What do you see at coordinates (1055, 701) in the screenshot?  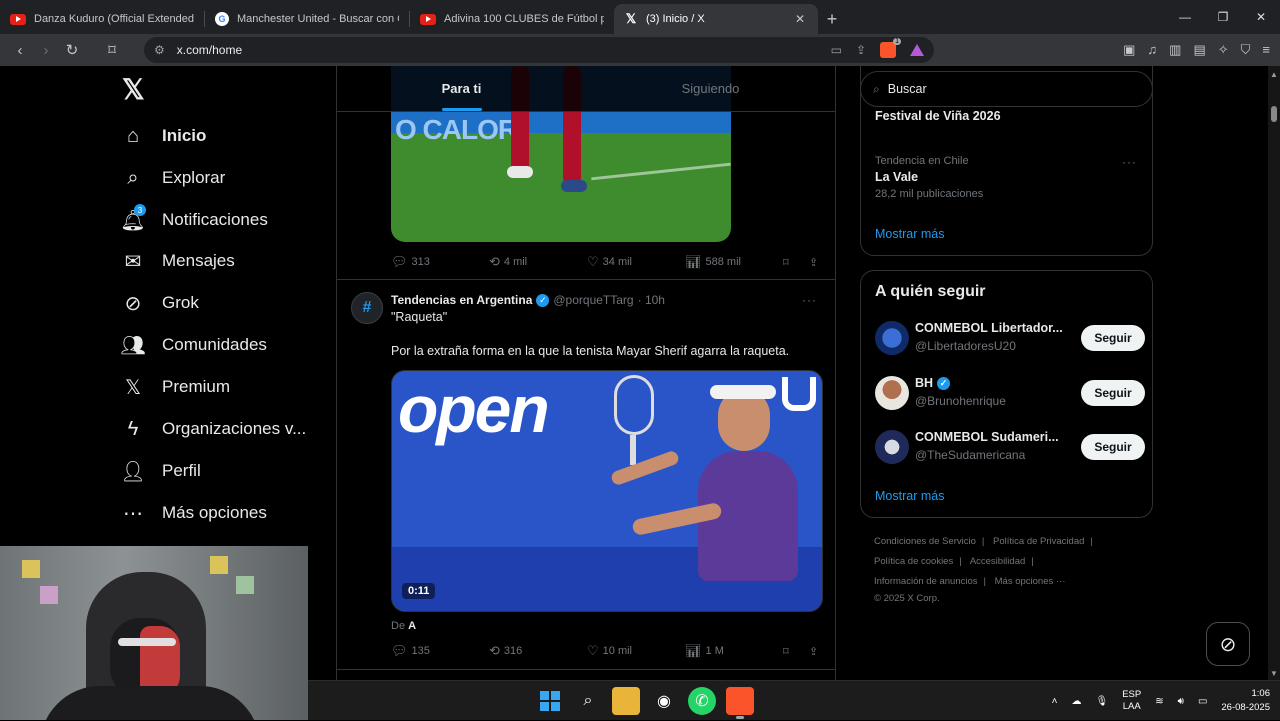 I see `tray-chevron-icon: ˄` at bounding box center [1055, 701].